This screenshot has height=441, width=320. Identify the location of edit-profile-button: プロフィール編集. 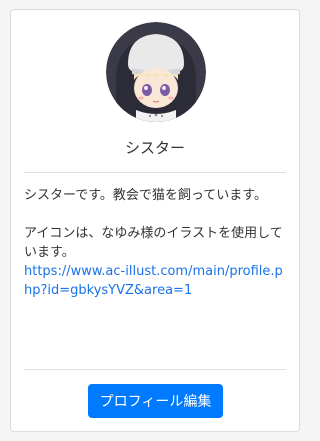
(155, 401).